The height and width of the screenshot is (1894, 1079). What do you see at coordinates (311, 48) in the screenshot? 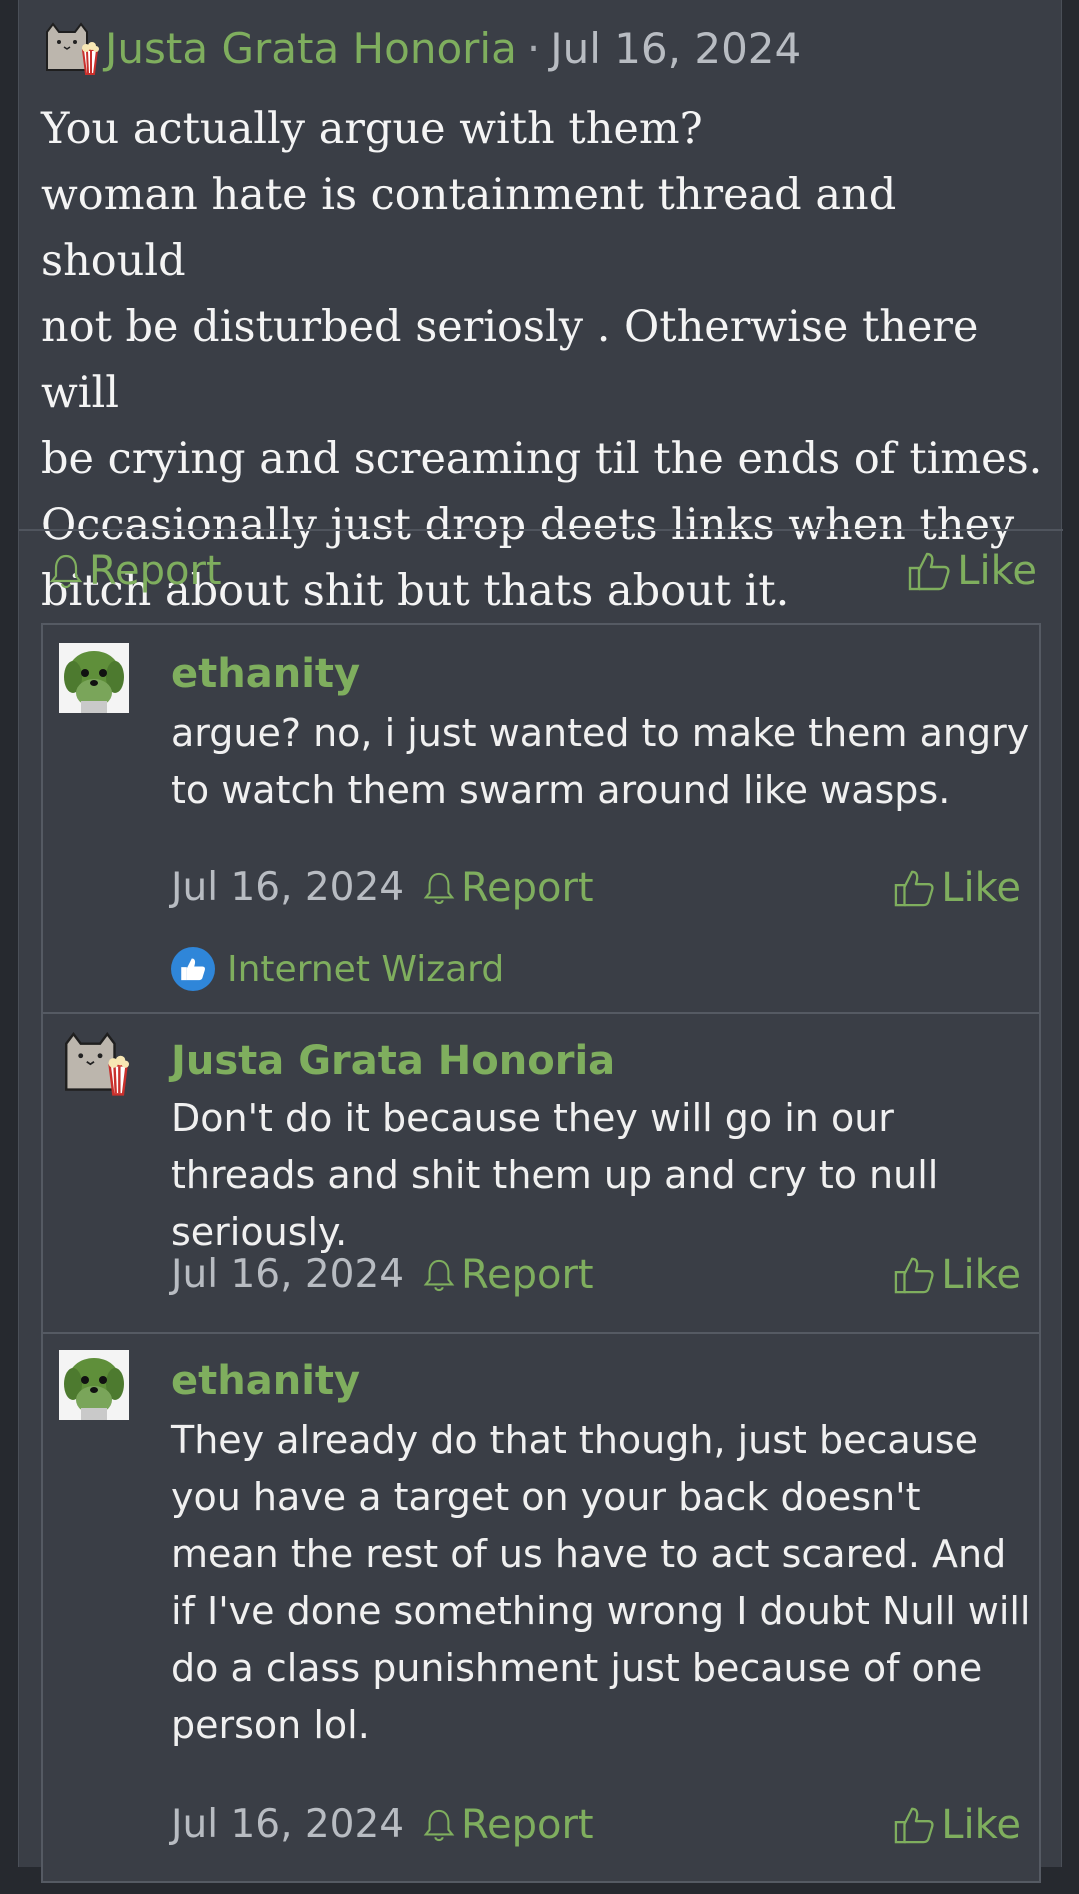
I see `post-author-link: Justa Grata Honoria` at bounding box center [311, 48].